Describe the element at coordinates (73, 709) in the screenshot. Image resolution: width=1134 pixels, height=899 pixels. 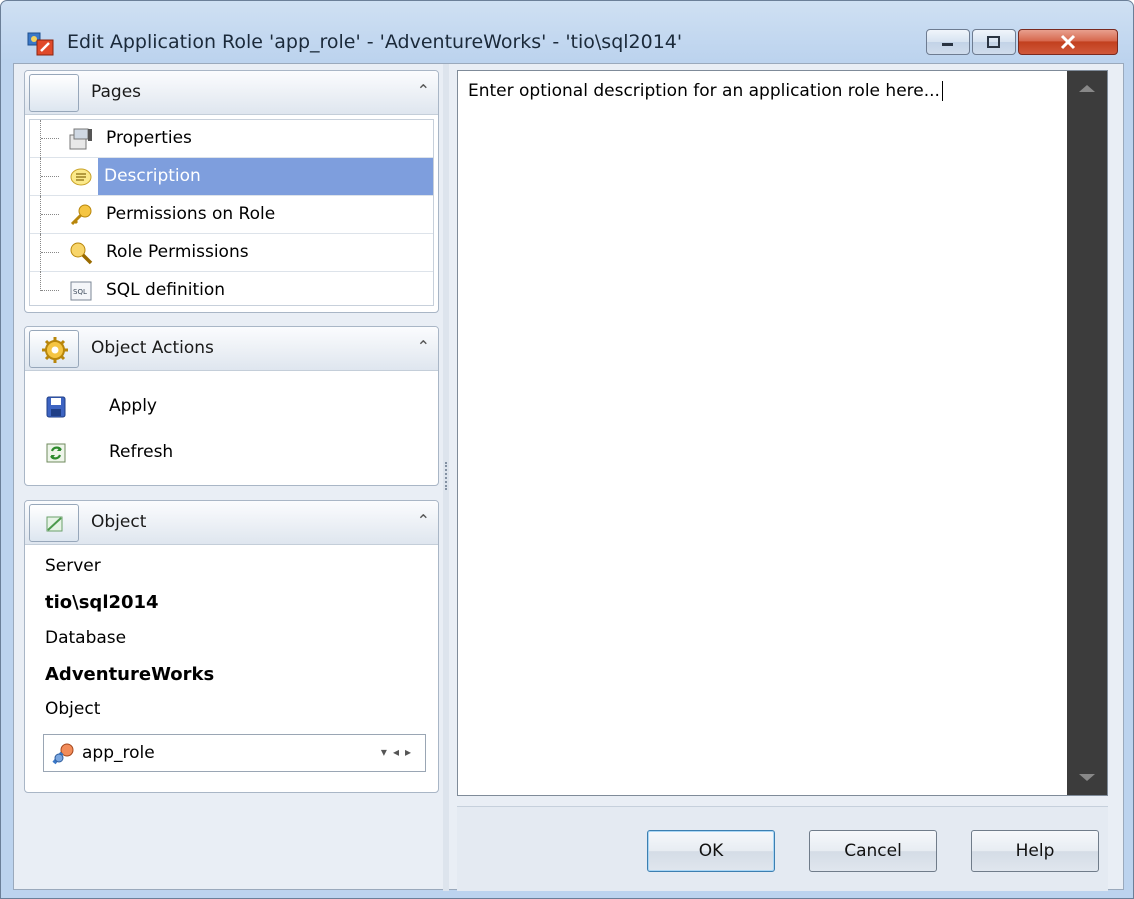
I see `object-label: Object` at that location.